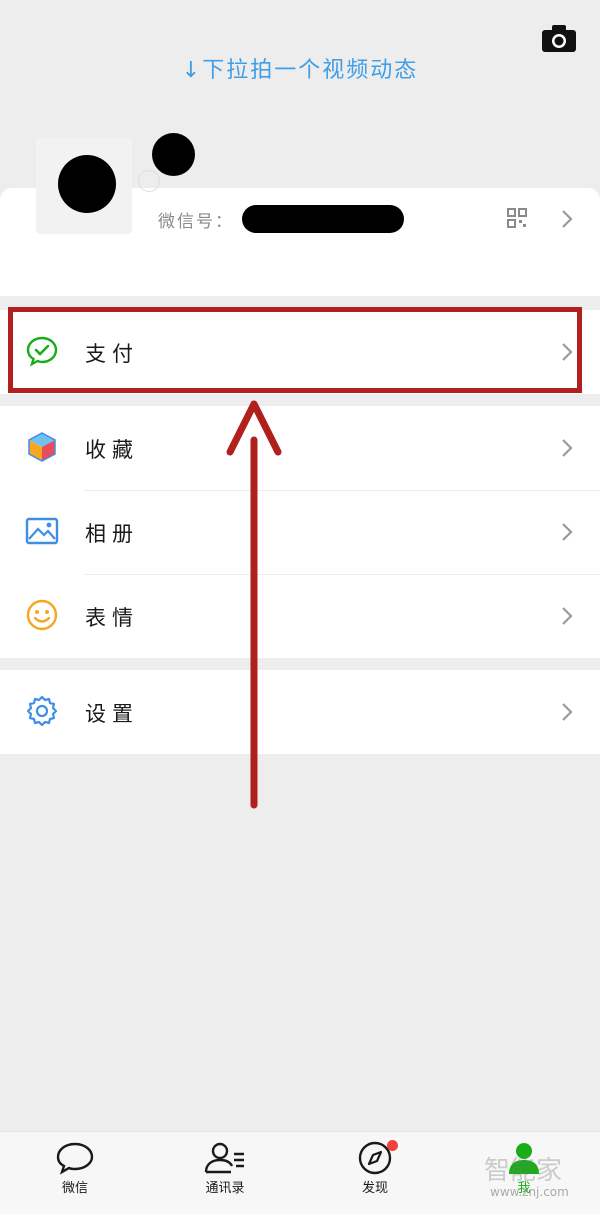 This screenshot has height=1214, width=600. What do you see at coordinates (323, 219) in the screenshot?
I see `wechat-id-redaction` at bounding box center [323, 219].